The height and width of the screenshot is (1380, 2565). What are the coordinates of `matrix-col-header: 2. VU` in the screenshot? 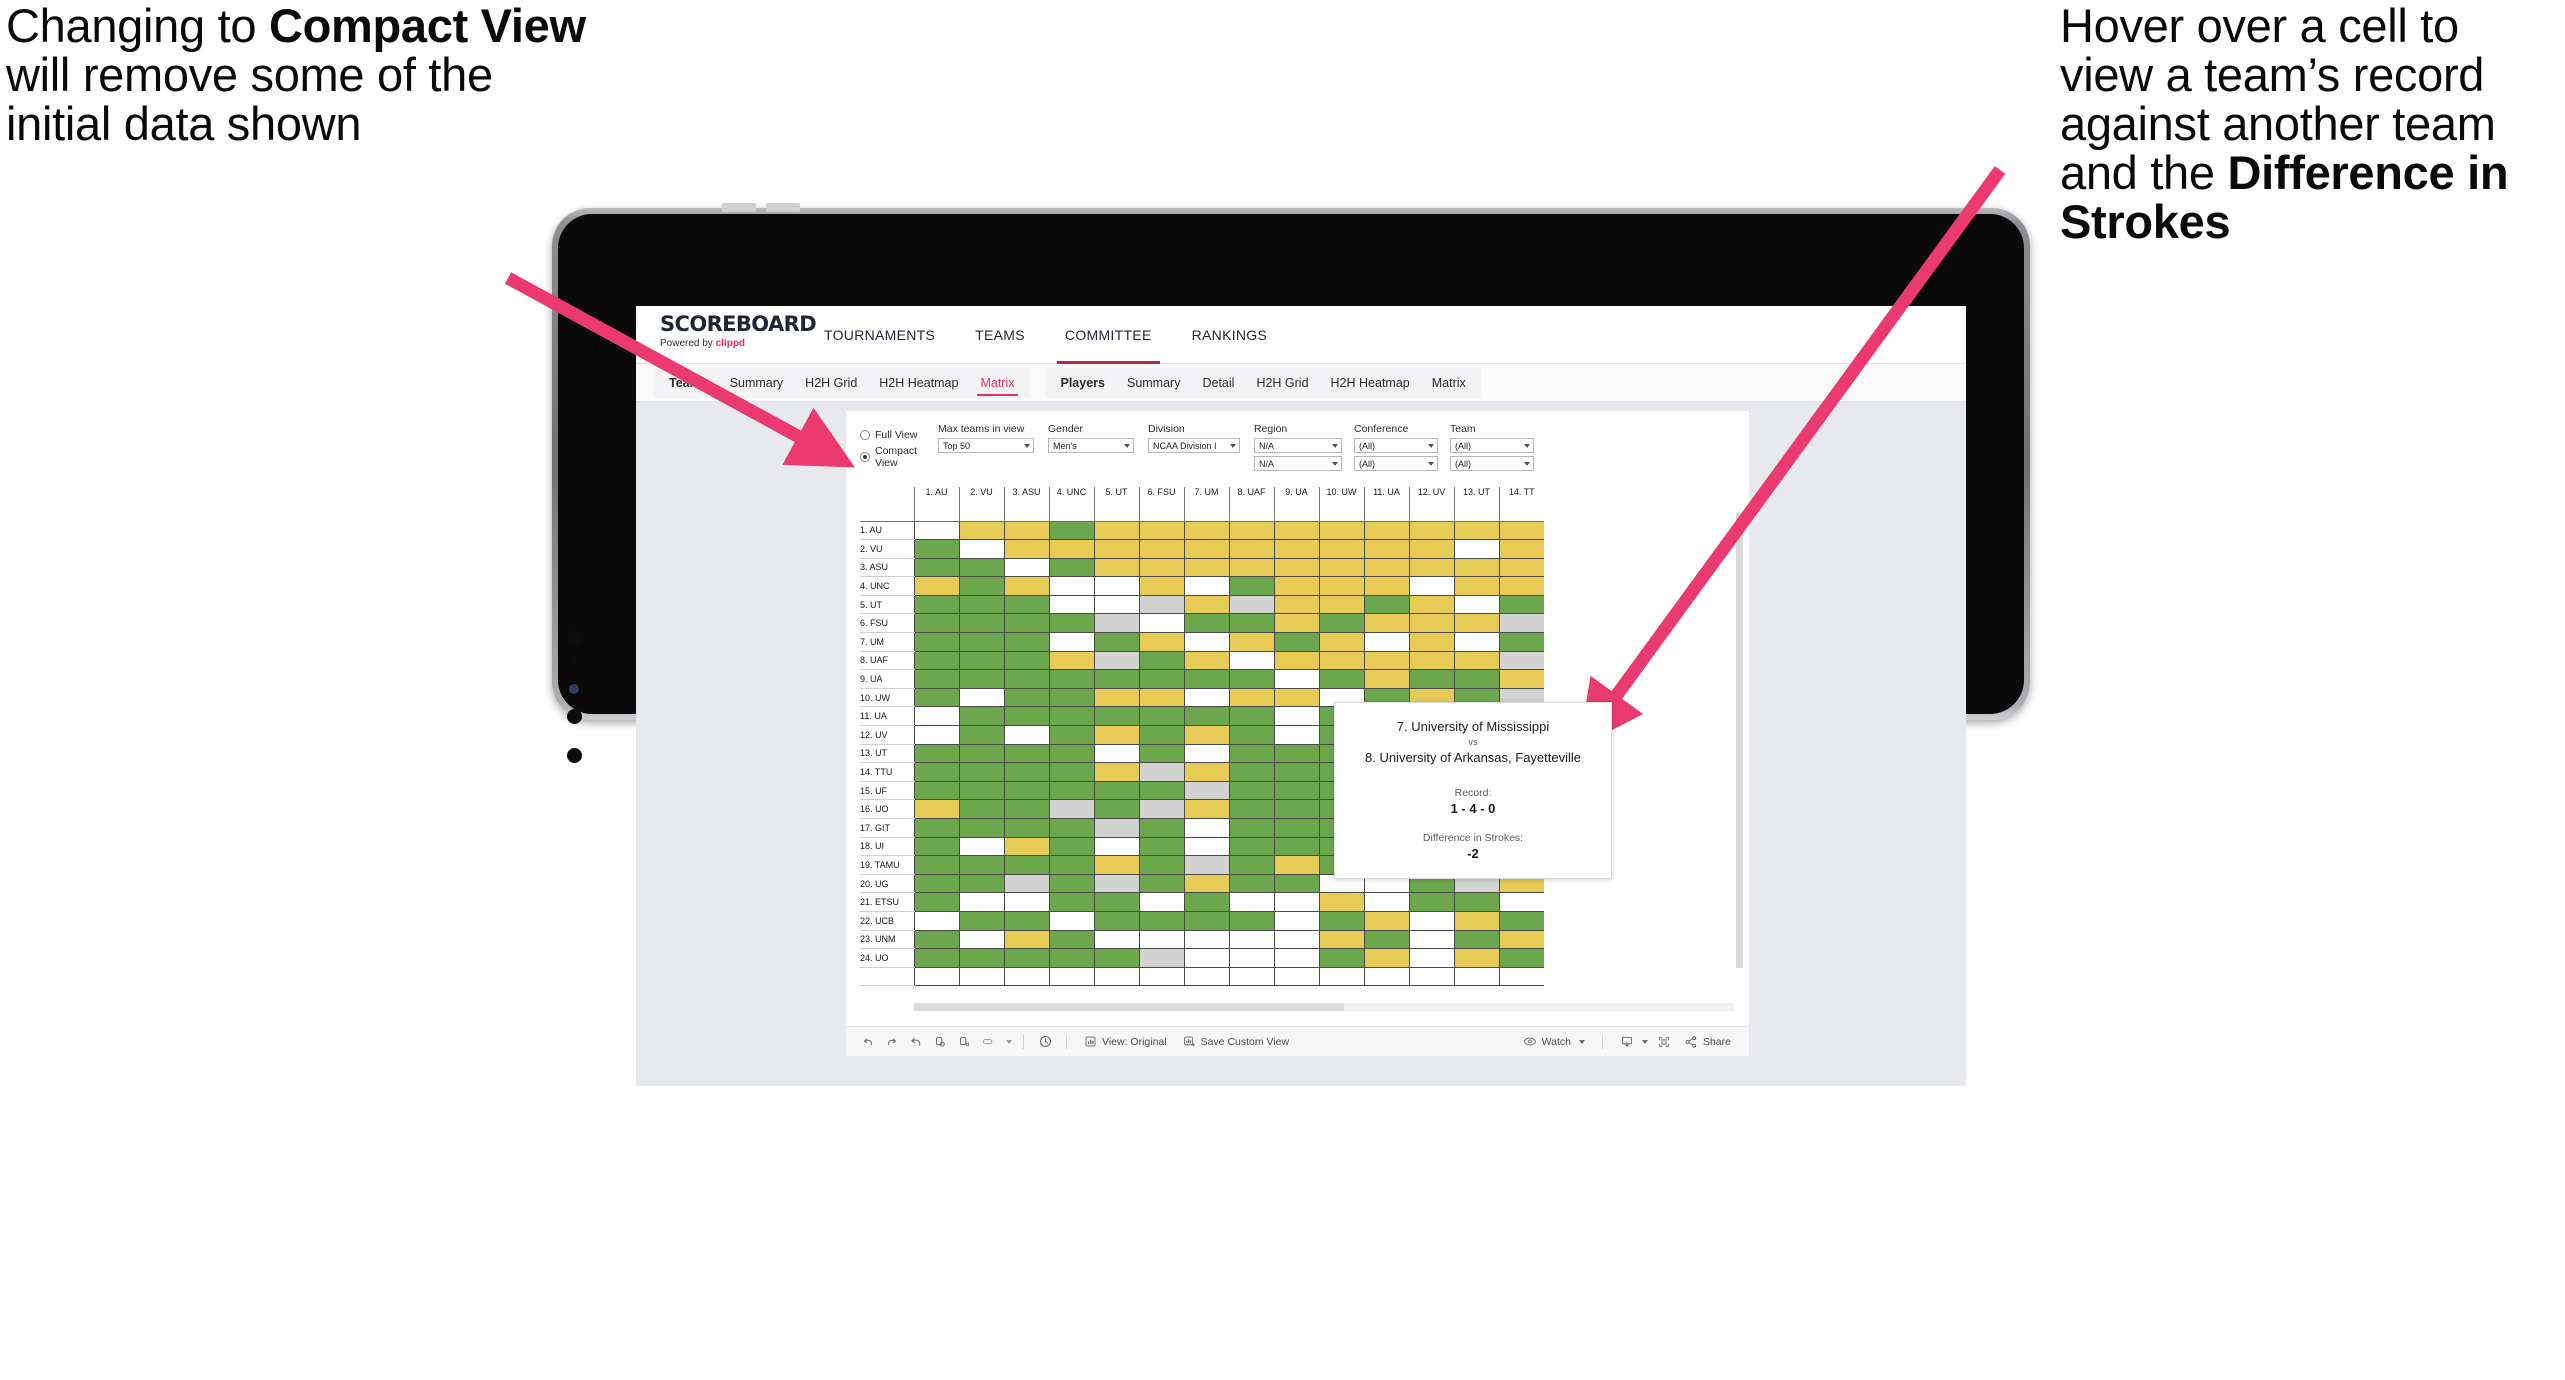 It's located at (981, 504).